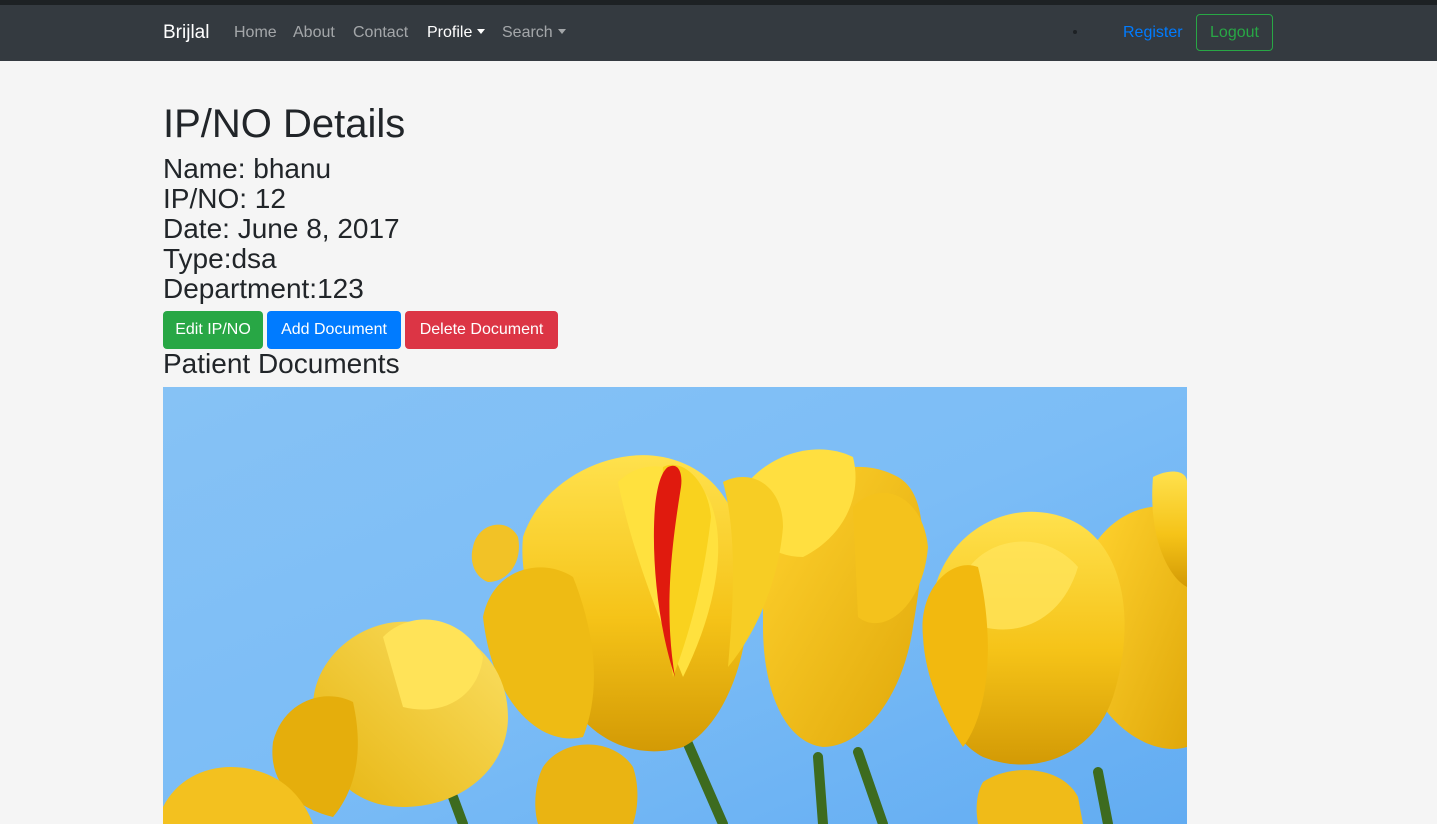  Describe the element at coordinates (1075, 32) in the screenshot. I see `navbar-dot` at that location.